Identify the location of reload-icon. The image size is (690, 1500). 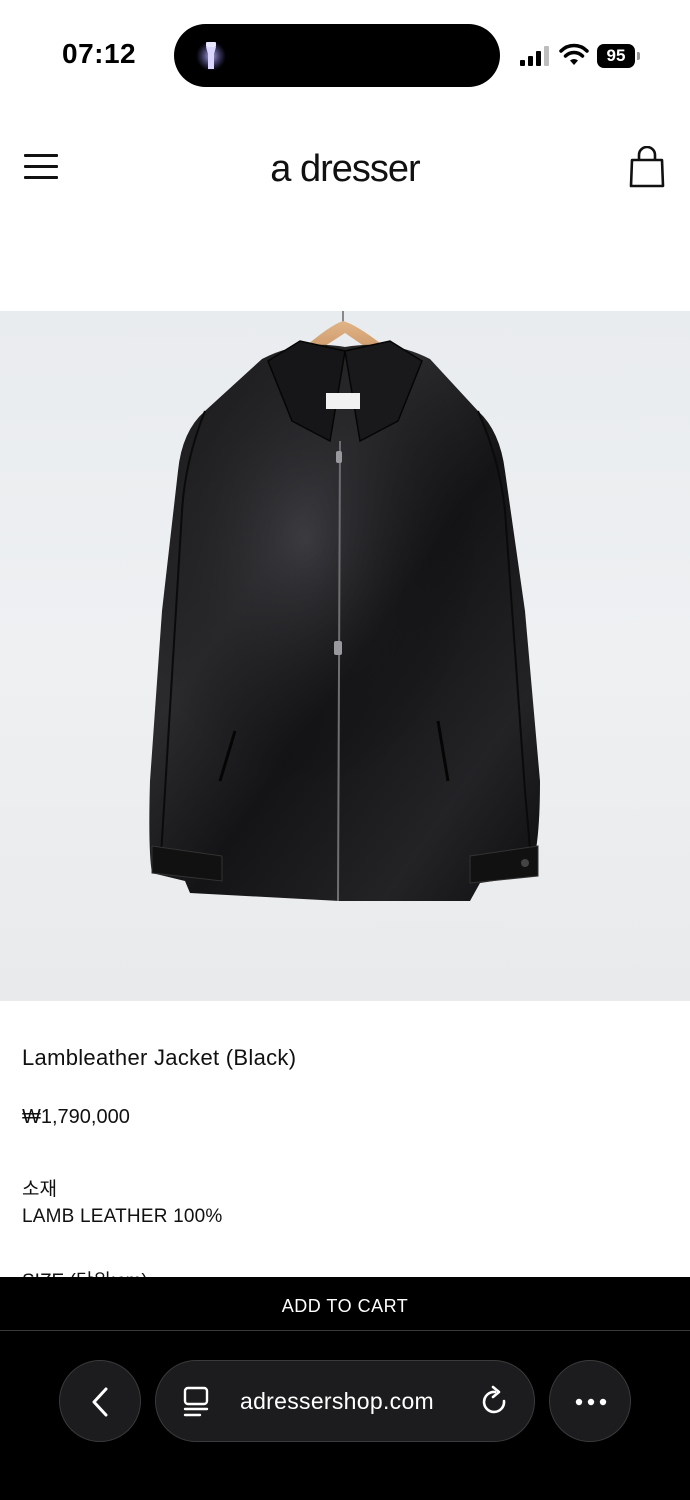
(495, 1402).